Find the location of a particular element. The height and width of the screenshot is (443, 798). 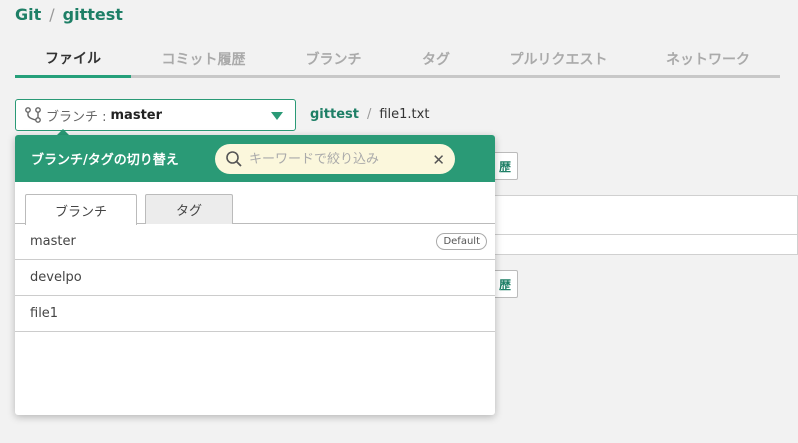

path-file-name: file1.txt is located at coordinates (404, 114).